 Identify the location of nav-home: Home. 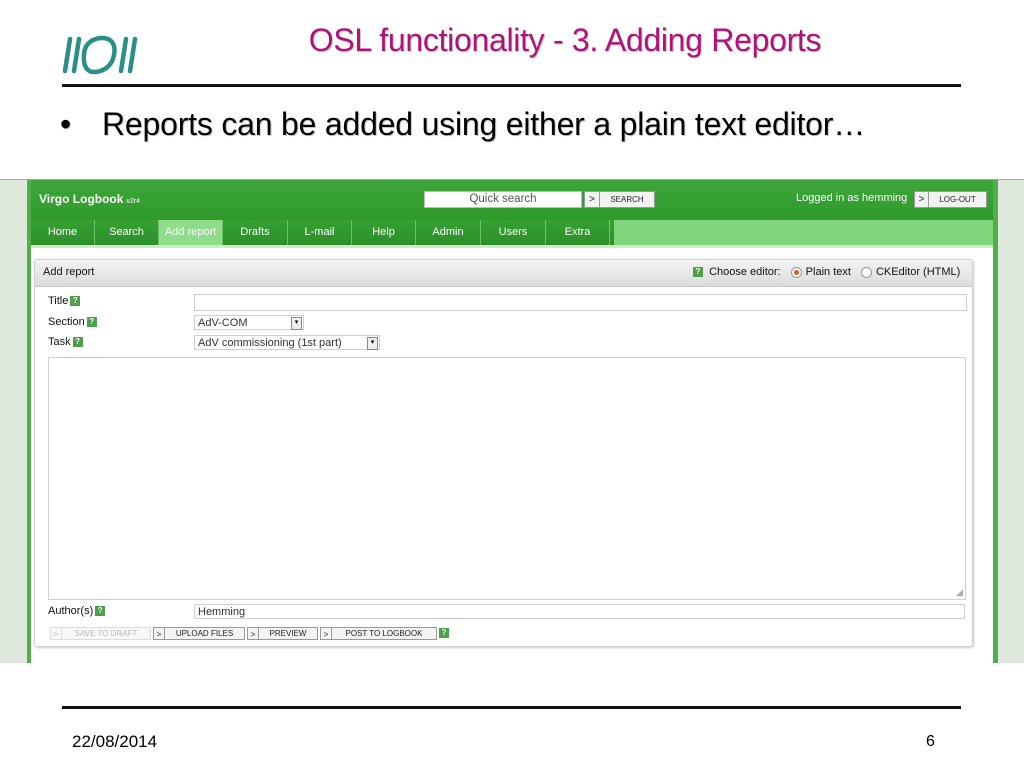
(63, 232).